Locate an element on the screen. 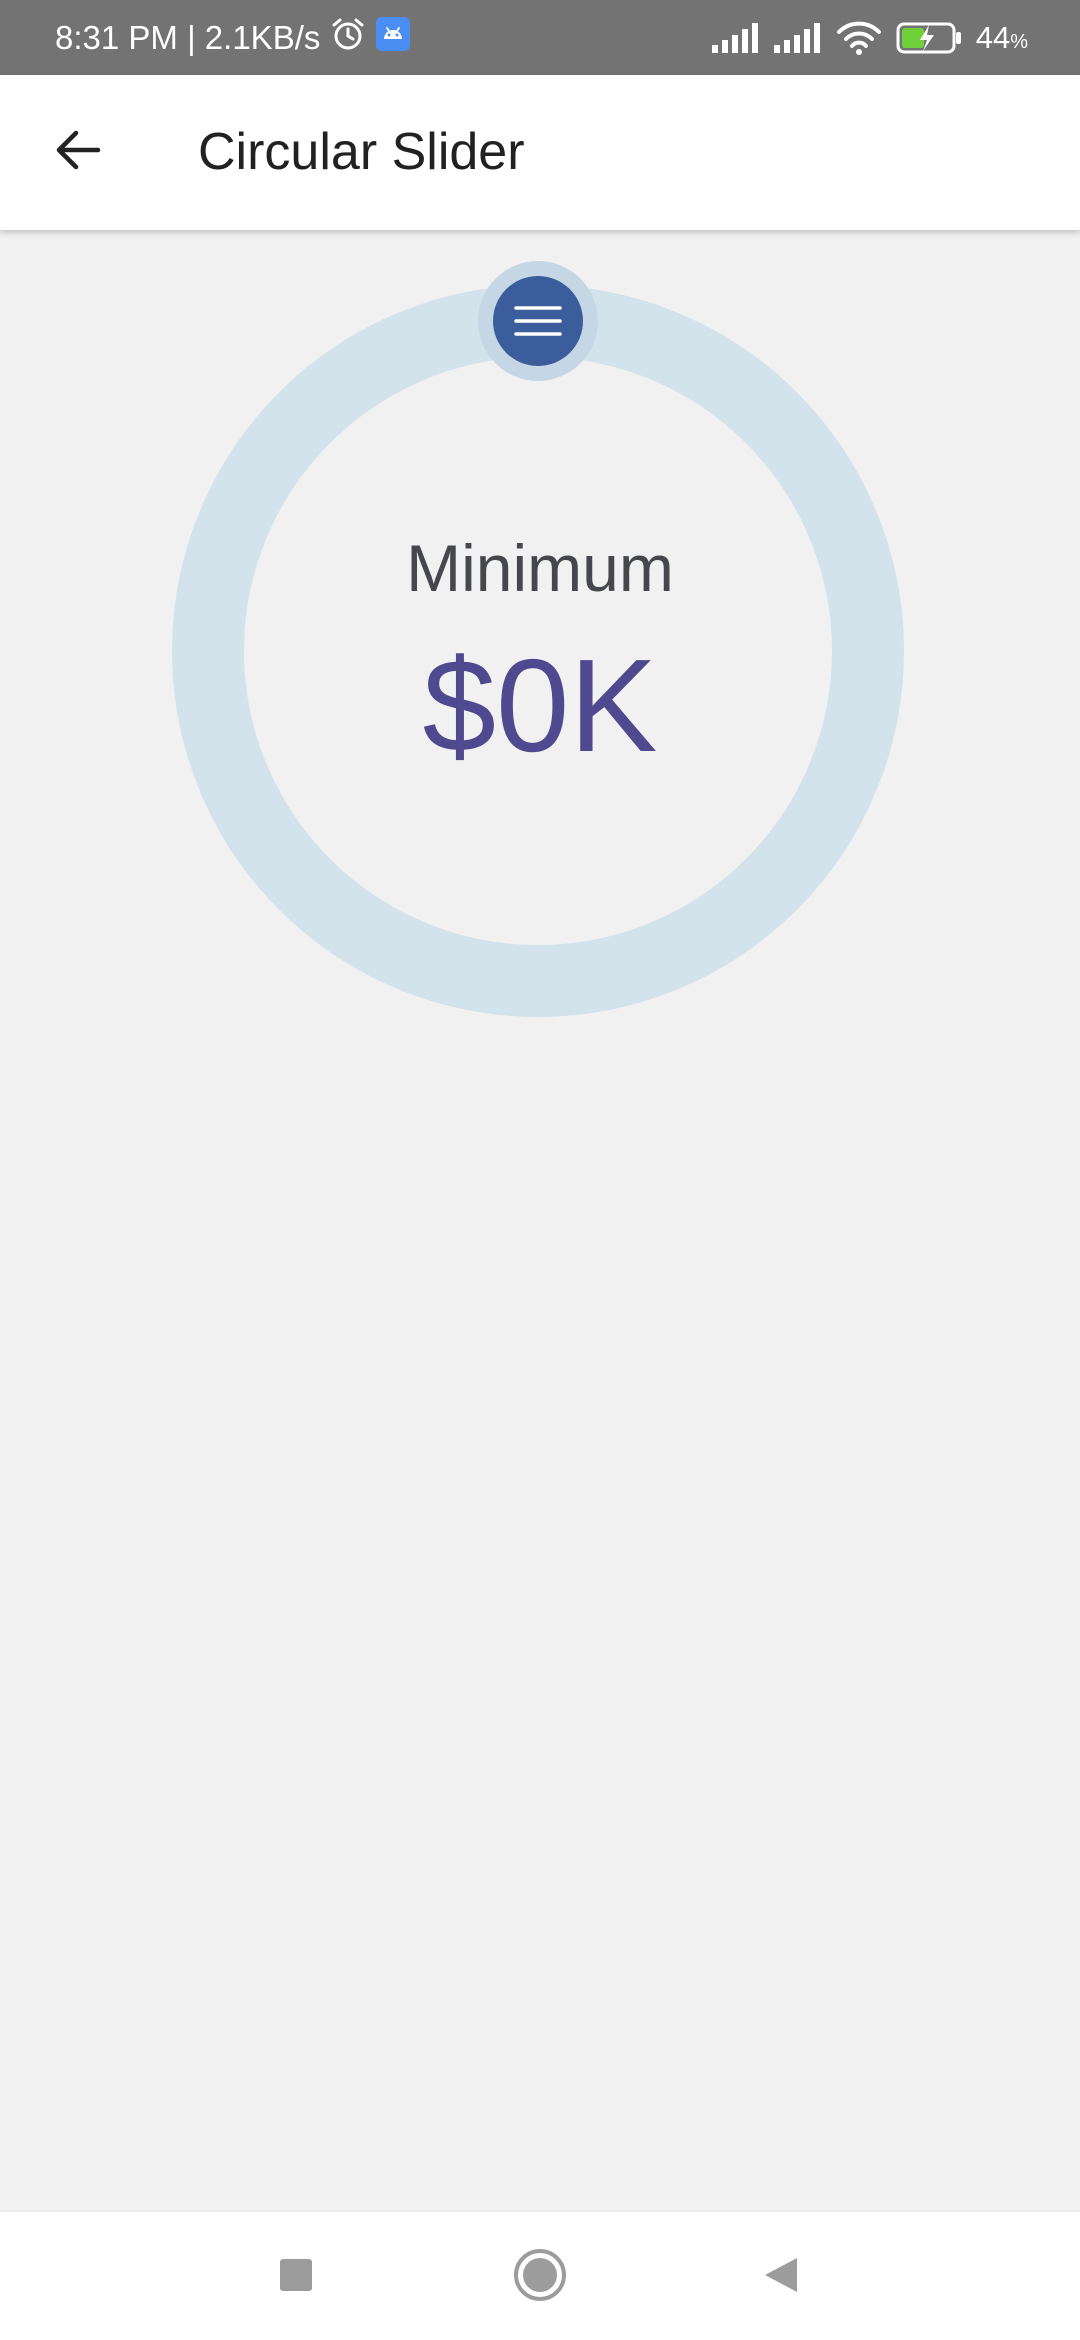 This screenshot has height=2340, width=1080. battery-charging-icon is located at coordinates (929, 38).